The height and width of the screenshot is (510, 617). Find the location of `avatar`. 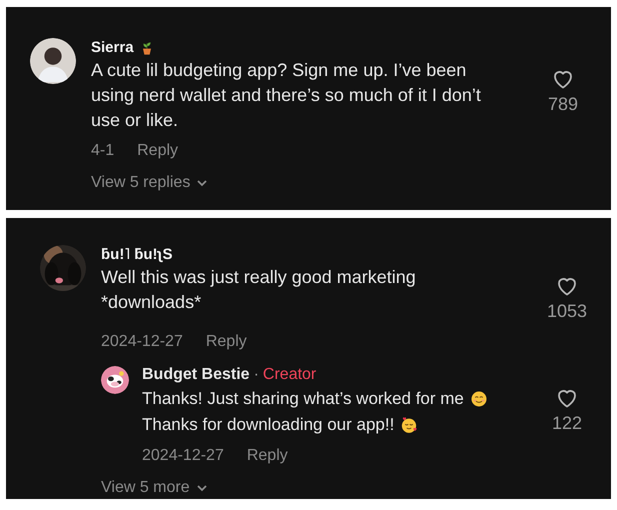

avatar is located at coordinates (53, 61).